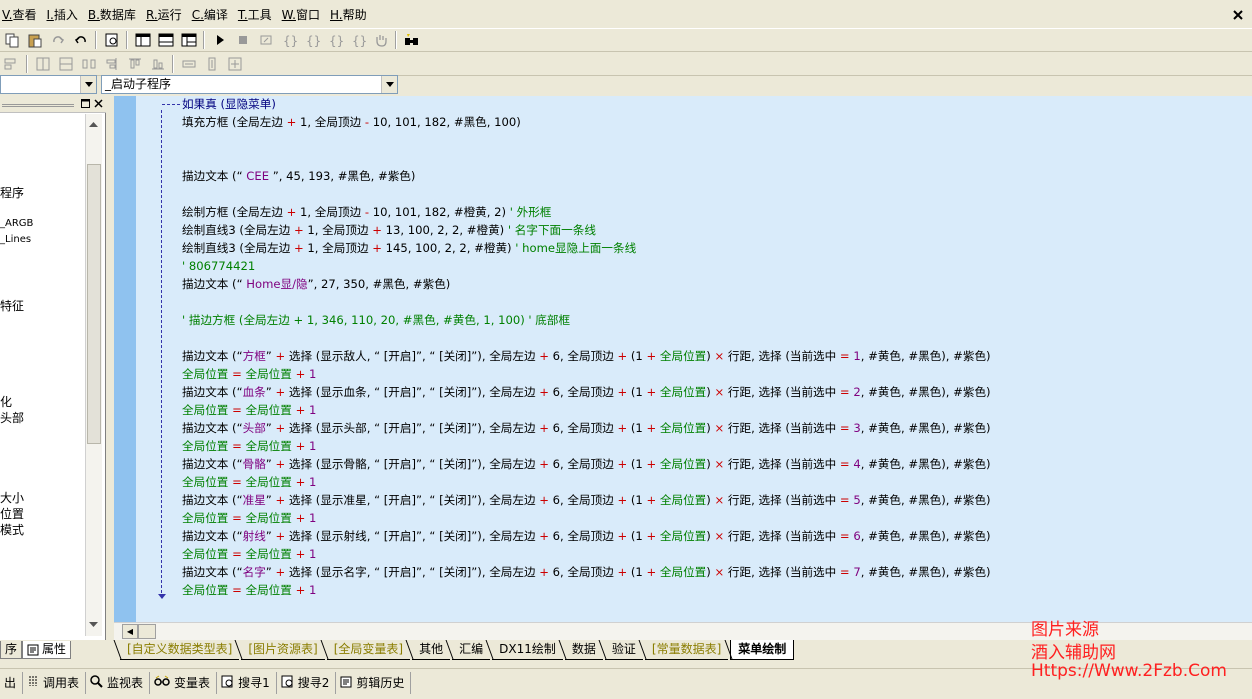 This screenshot has height=699, width=1252. What do you see at coordinates (85, 104) in the screenshot?
I see `maximize-icon` at bounding box center [85, 104].